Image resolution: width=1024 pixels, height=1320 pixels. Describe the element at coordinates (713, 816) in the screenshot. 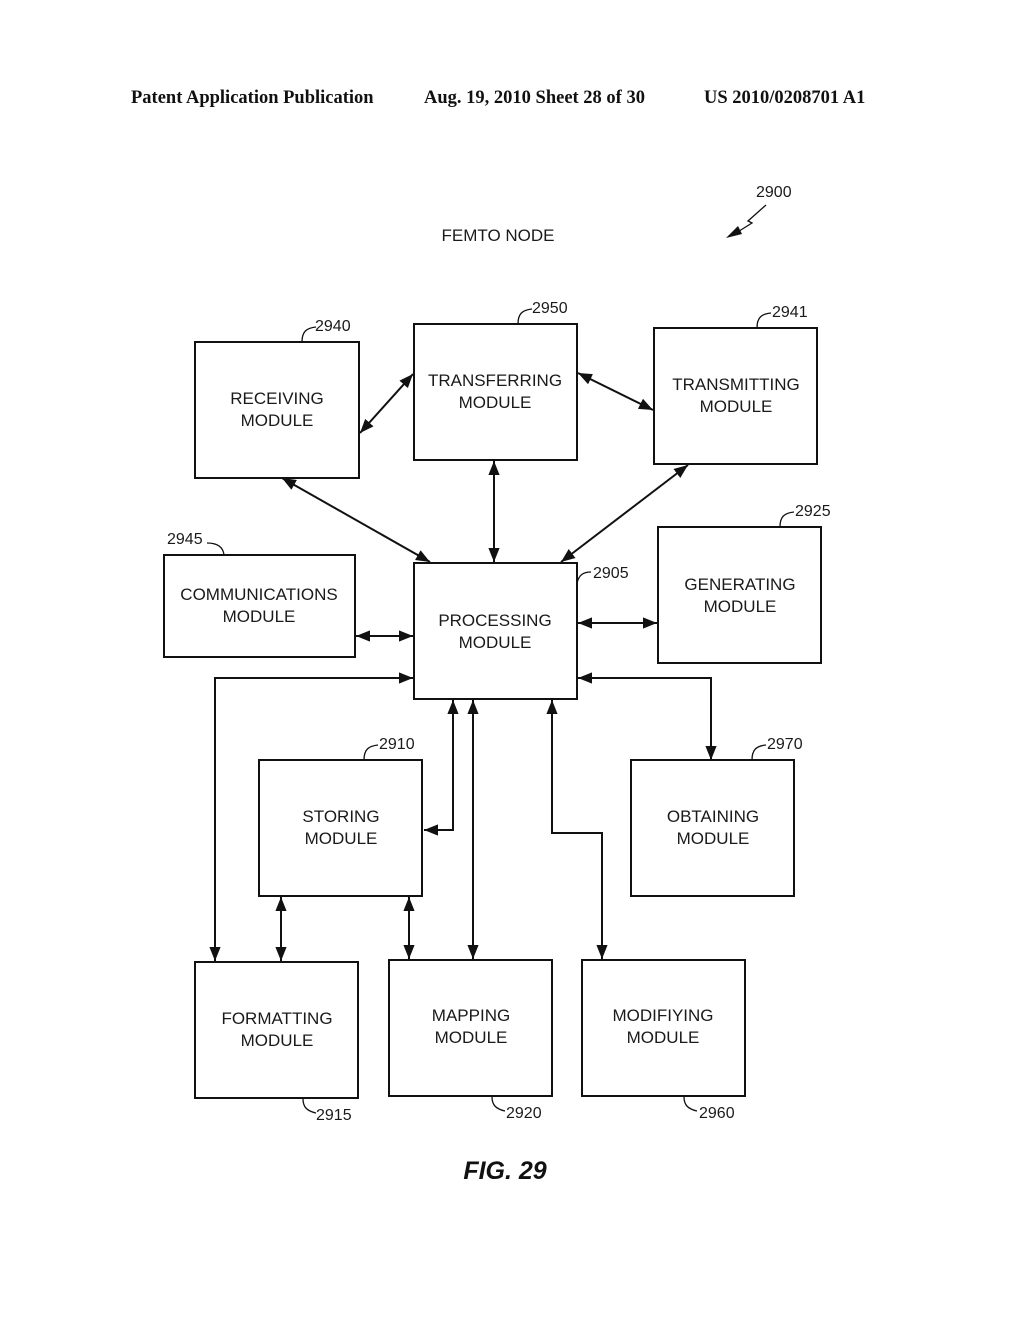

I see `svg-text: OBTAINING` at that location.